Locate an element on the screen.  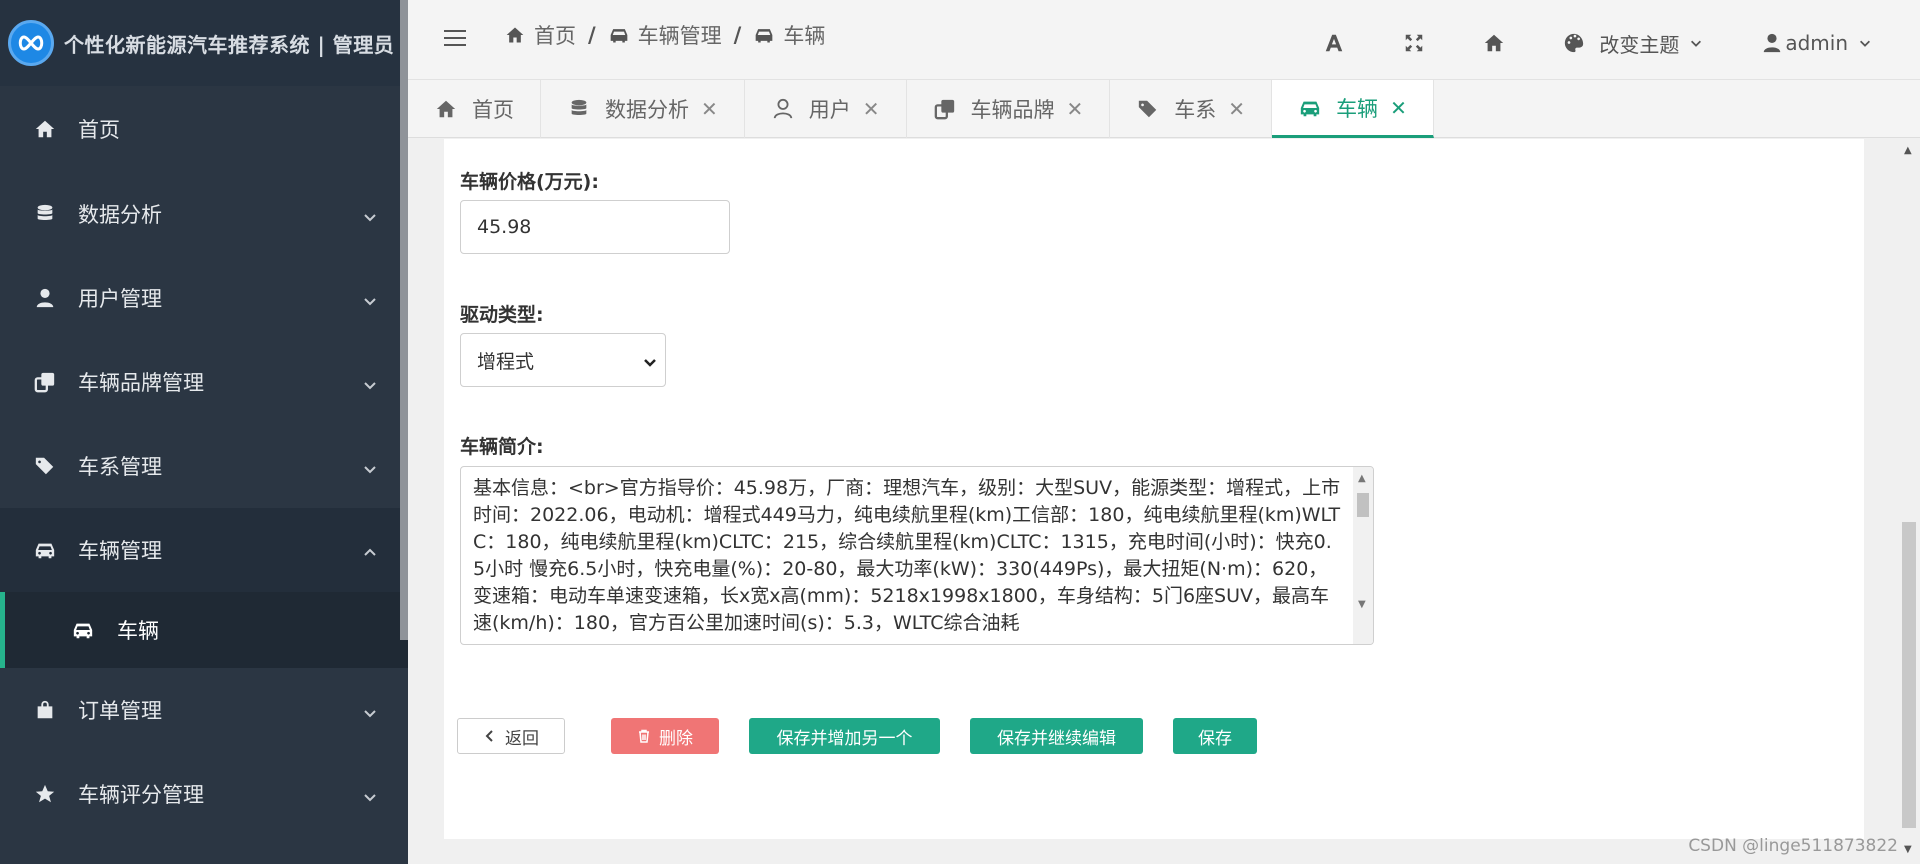
header-tools: 改变主题 admin is located at coordinates (1621, 43).